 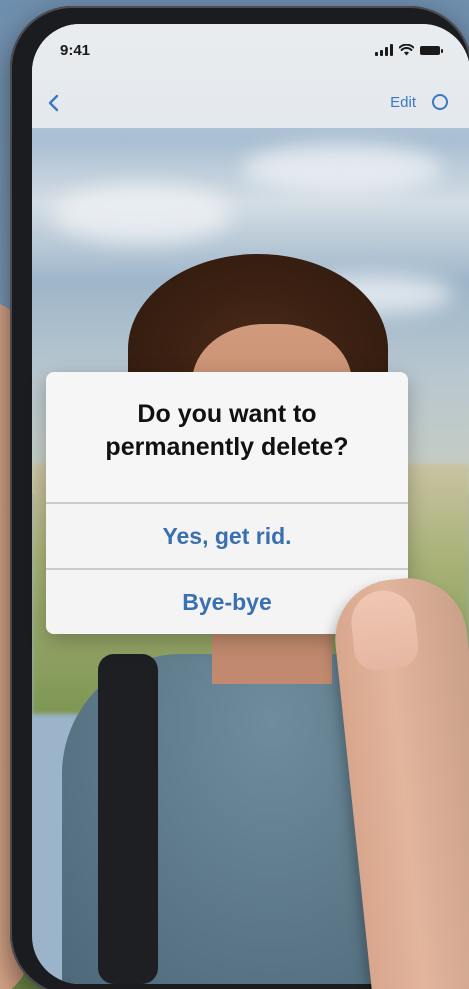 What do you see at coordinates (227, 431) in the screenshot?
I see `alert-title: Do you want to permanently delete?` at bounding box center [227, 431].